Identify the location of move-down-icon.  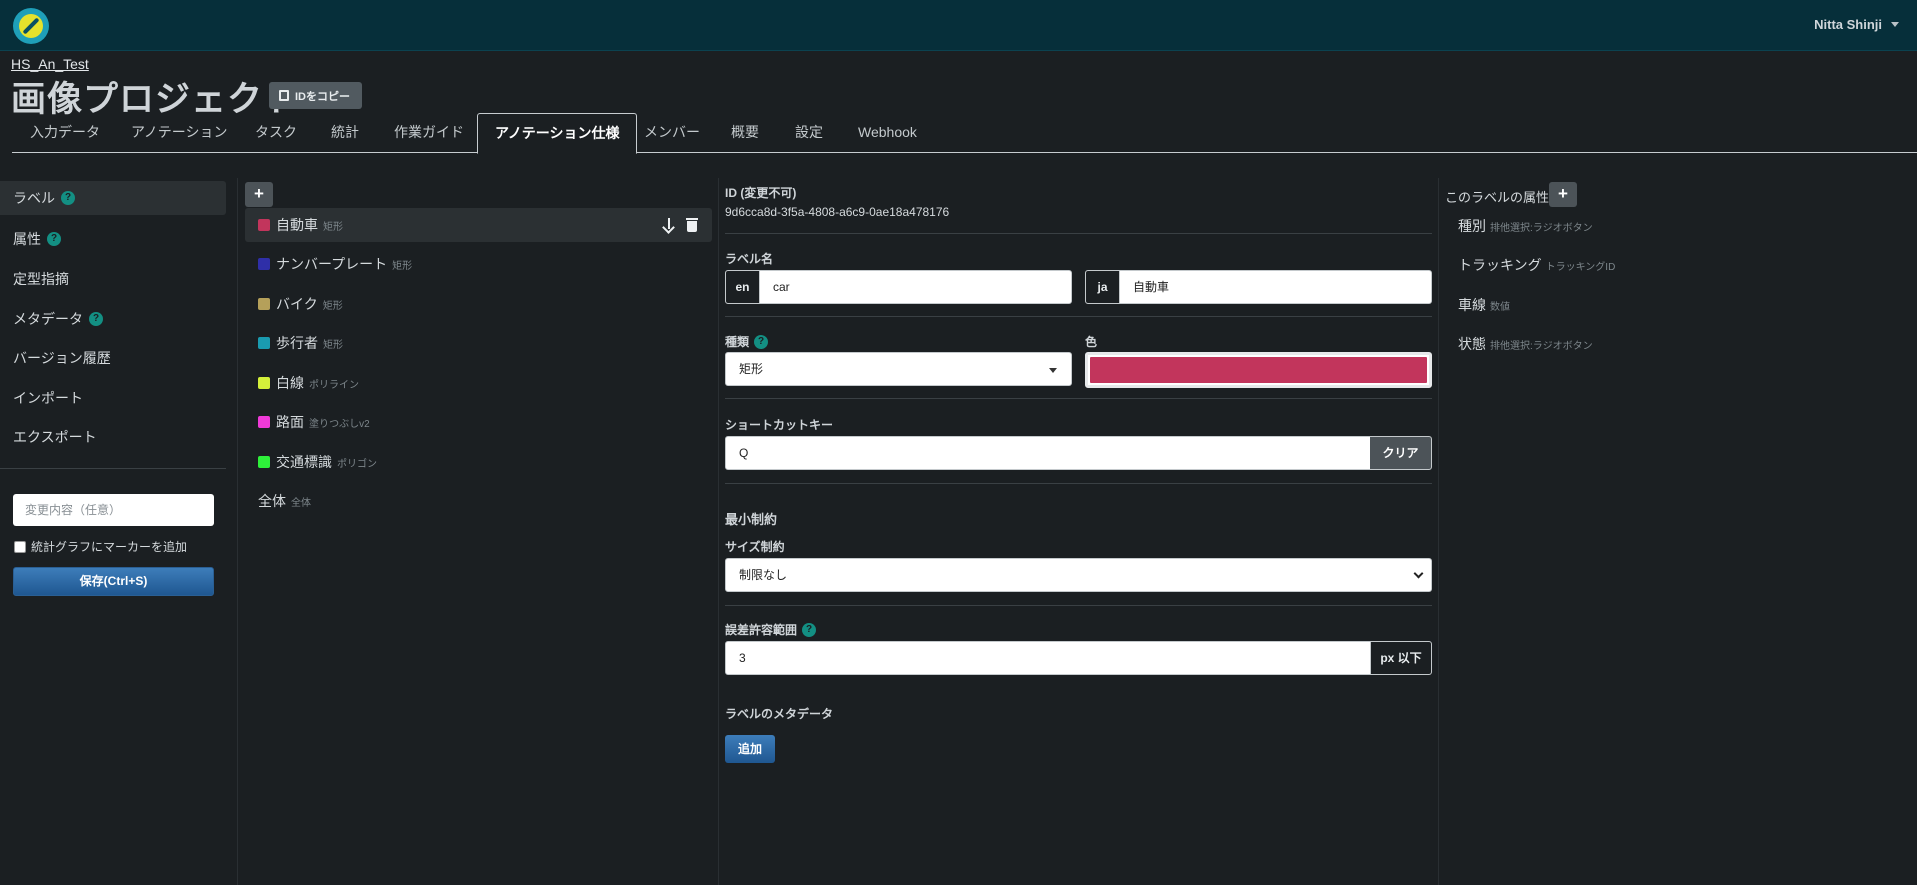
(669, 225).